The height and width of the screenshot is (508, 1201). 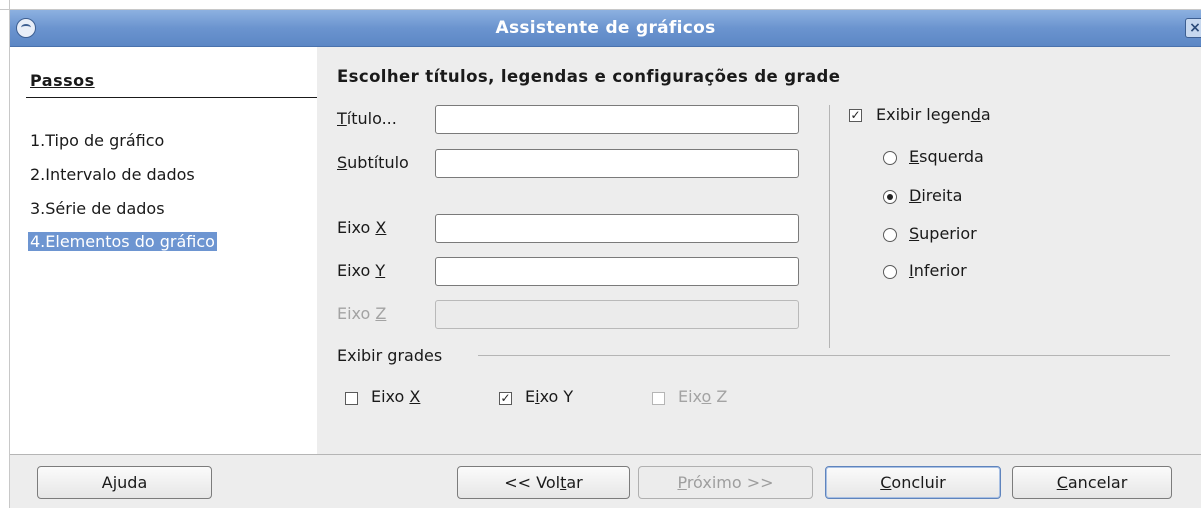 I want to click on next-button: Próximo >>, so click(x=725, y=482).